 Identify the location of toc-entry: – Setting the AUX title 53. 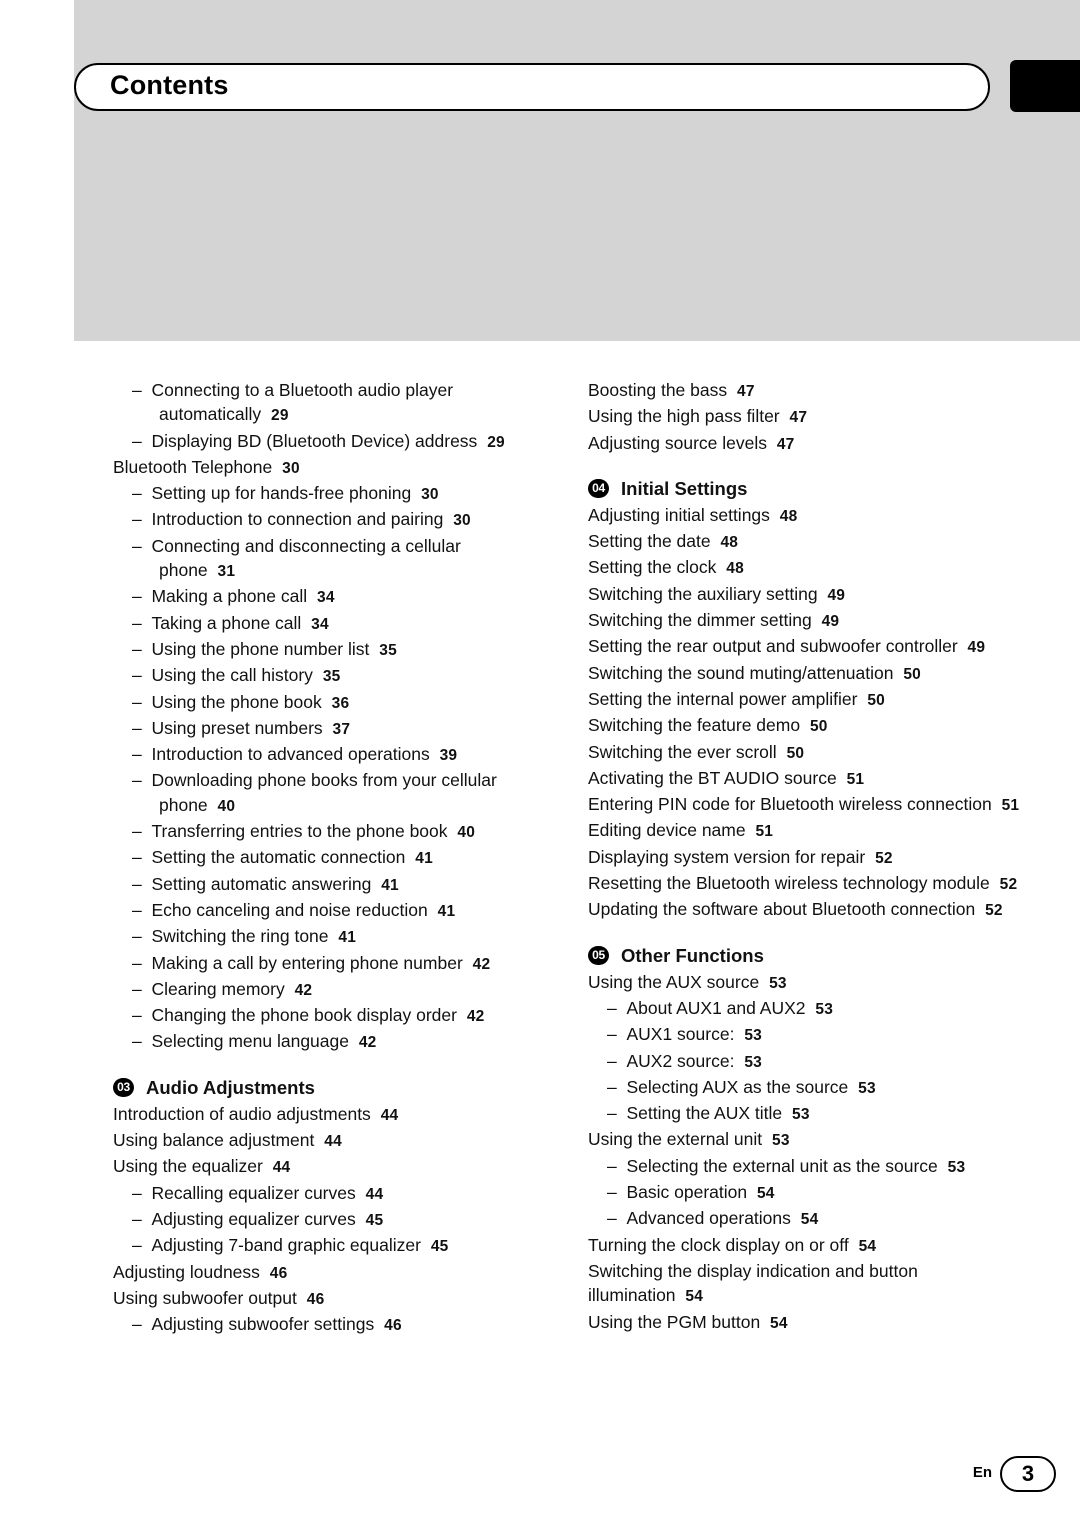
(808, 1114).